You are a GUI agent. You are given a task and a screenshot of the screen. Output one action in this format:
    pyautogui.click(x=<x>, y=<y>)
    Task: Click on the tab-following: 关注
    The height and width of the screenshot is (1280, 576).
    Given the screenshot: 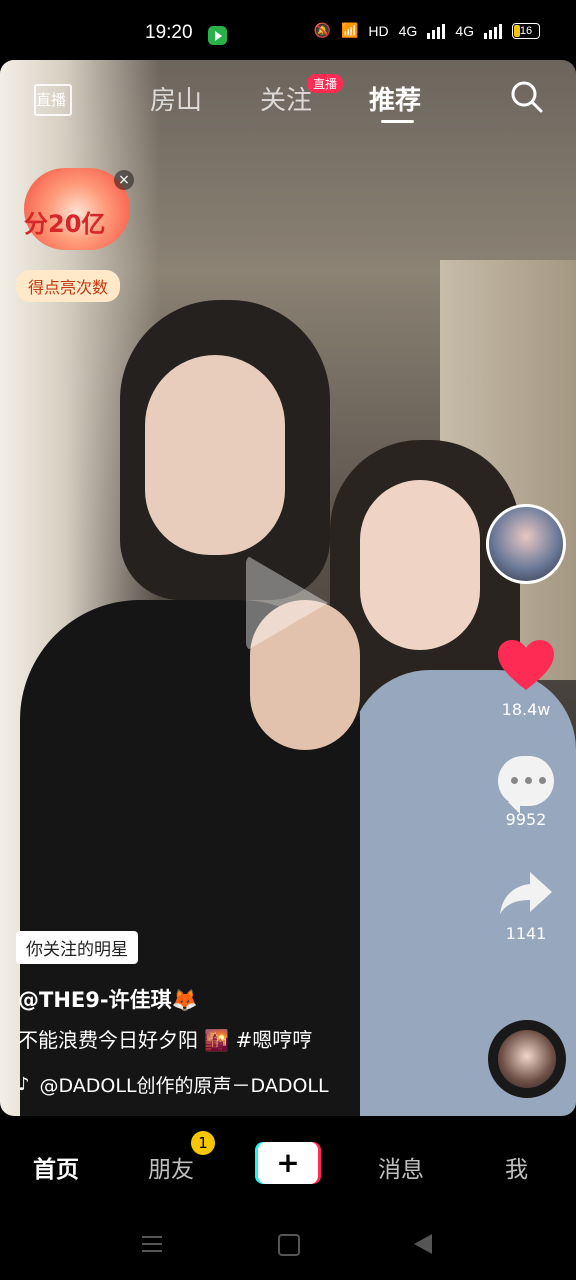 What is the action you would take?
    pyautogui.click(x=286, y=98)
    